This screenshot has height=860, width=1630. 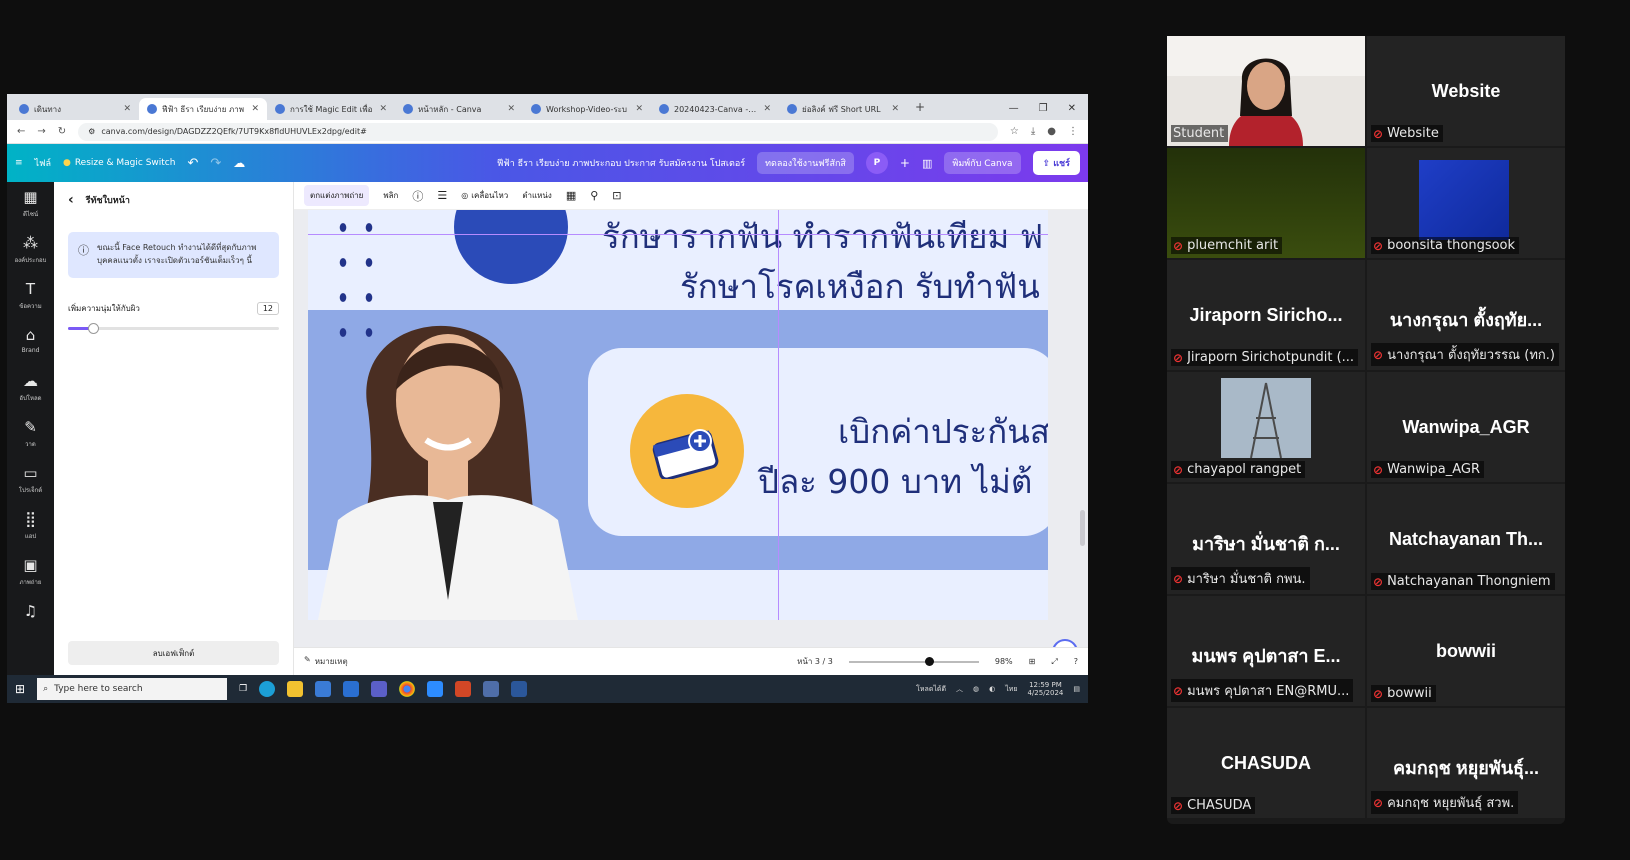 I want to click on resize-button: ● Resize & Magic Switch, so click(x=119, y=163).